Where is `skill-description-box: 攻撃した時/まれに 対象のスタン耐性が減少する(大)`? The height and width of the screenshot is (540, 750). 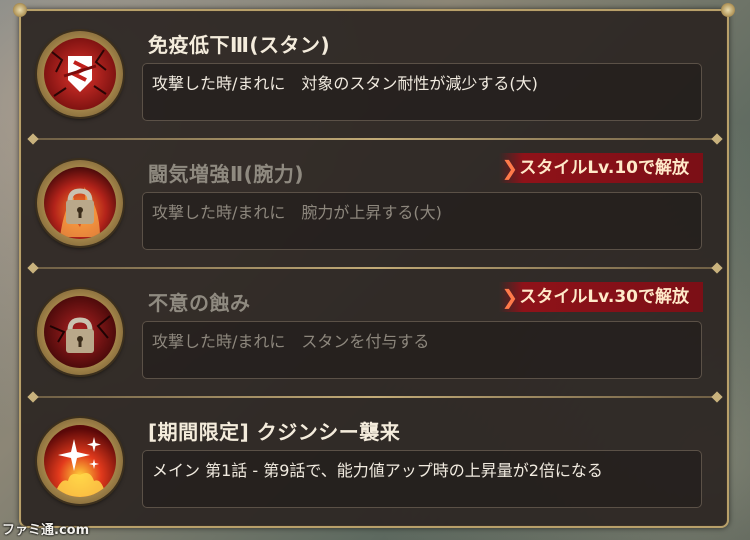
skill-description-box: 攻撃した時/まれに 対象のスタン耐性が減少する(大) is located at coordinates (422, 92).